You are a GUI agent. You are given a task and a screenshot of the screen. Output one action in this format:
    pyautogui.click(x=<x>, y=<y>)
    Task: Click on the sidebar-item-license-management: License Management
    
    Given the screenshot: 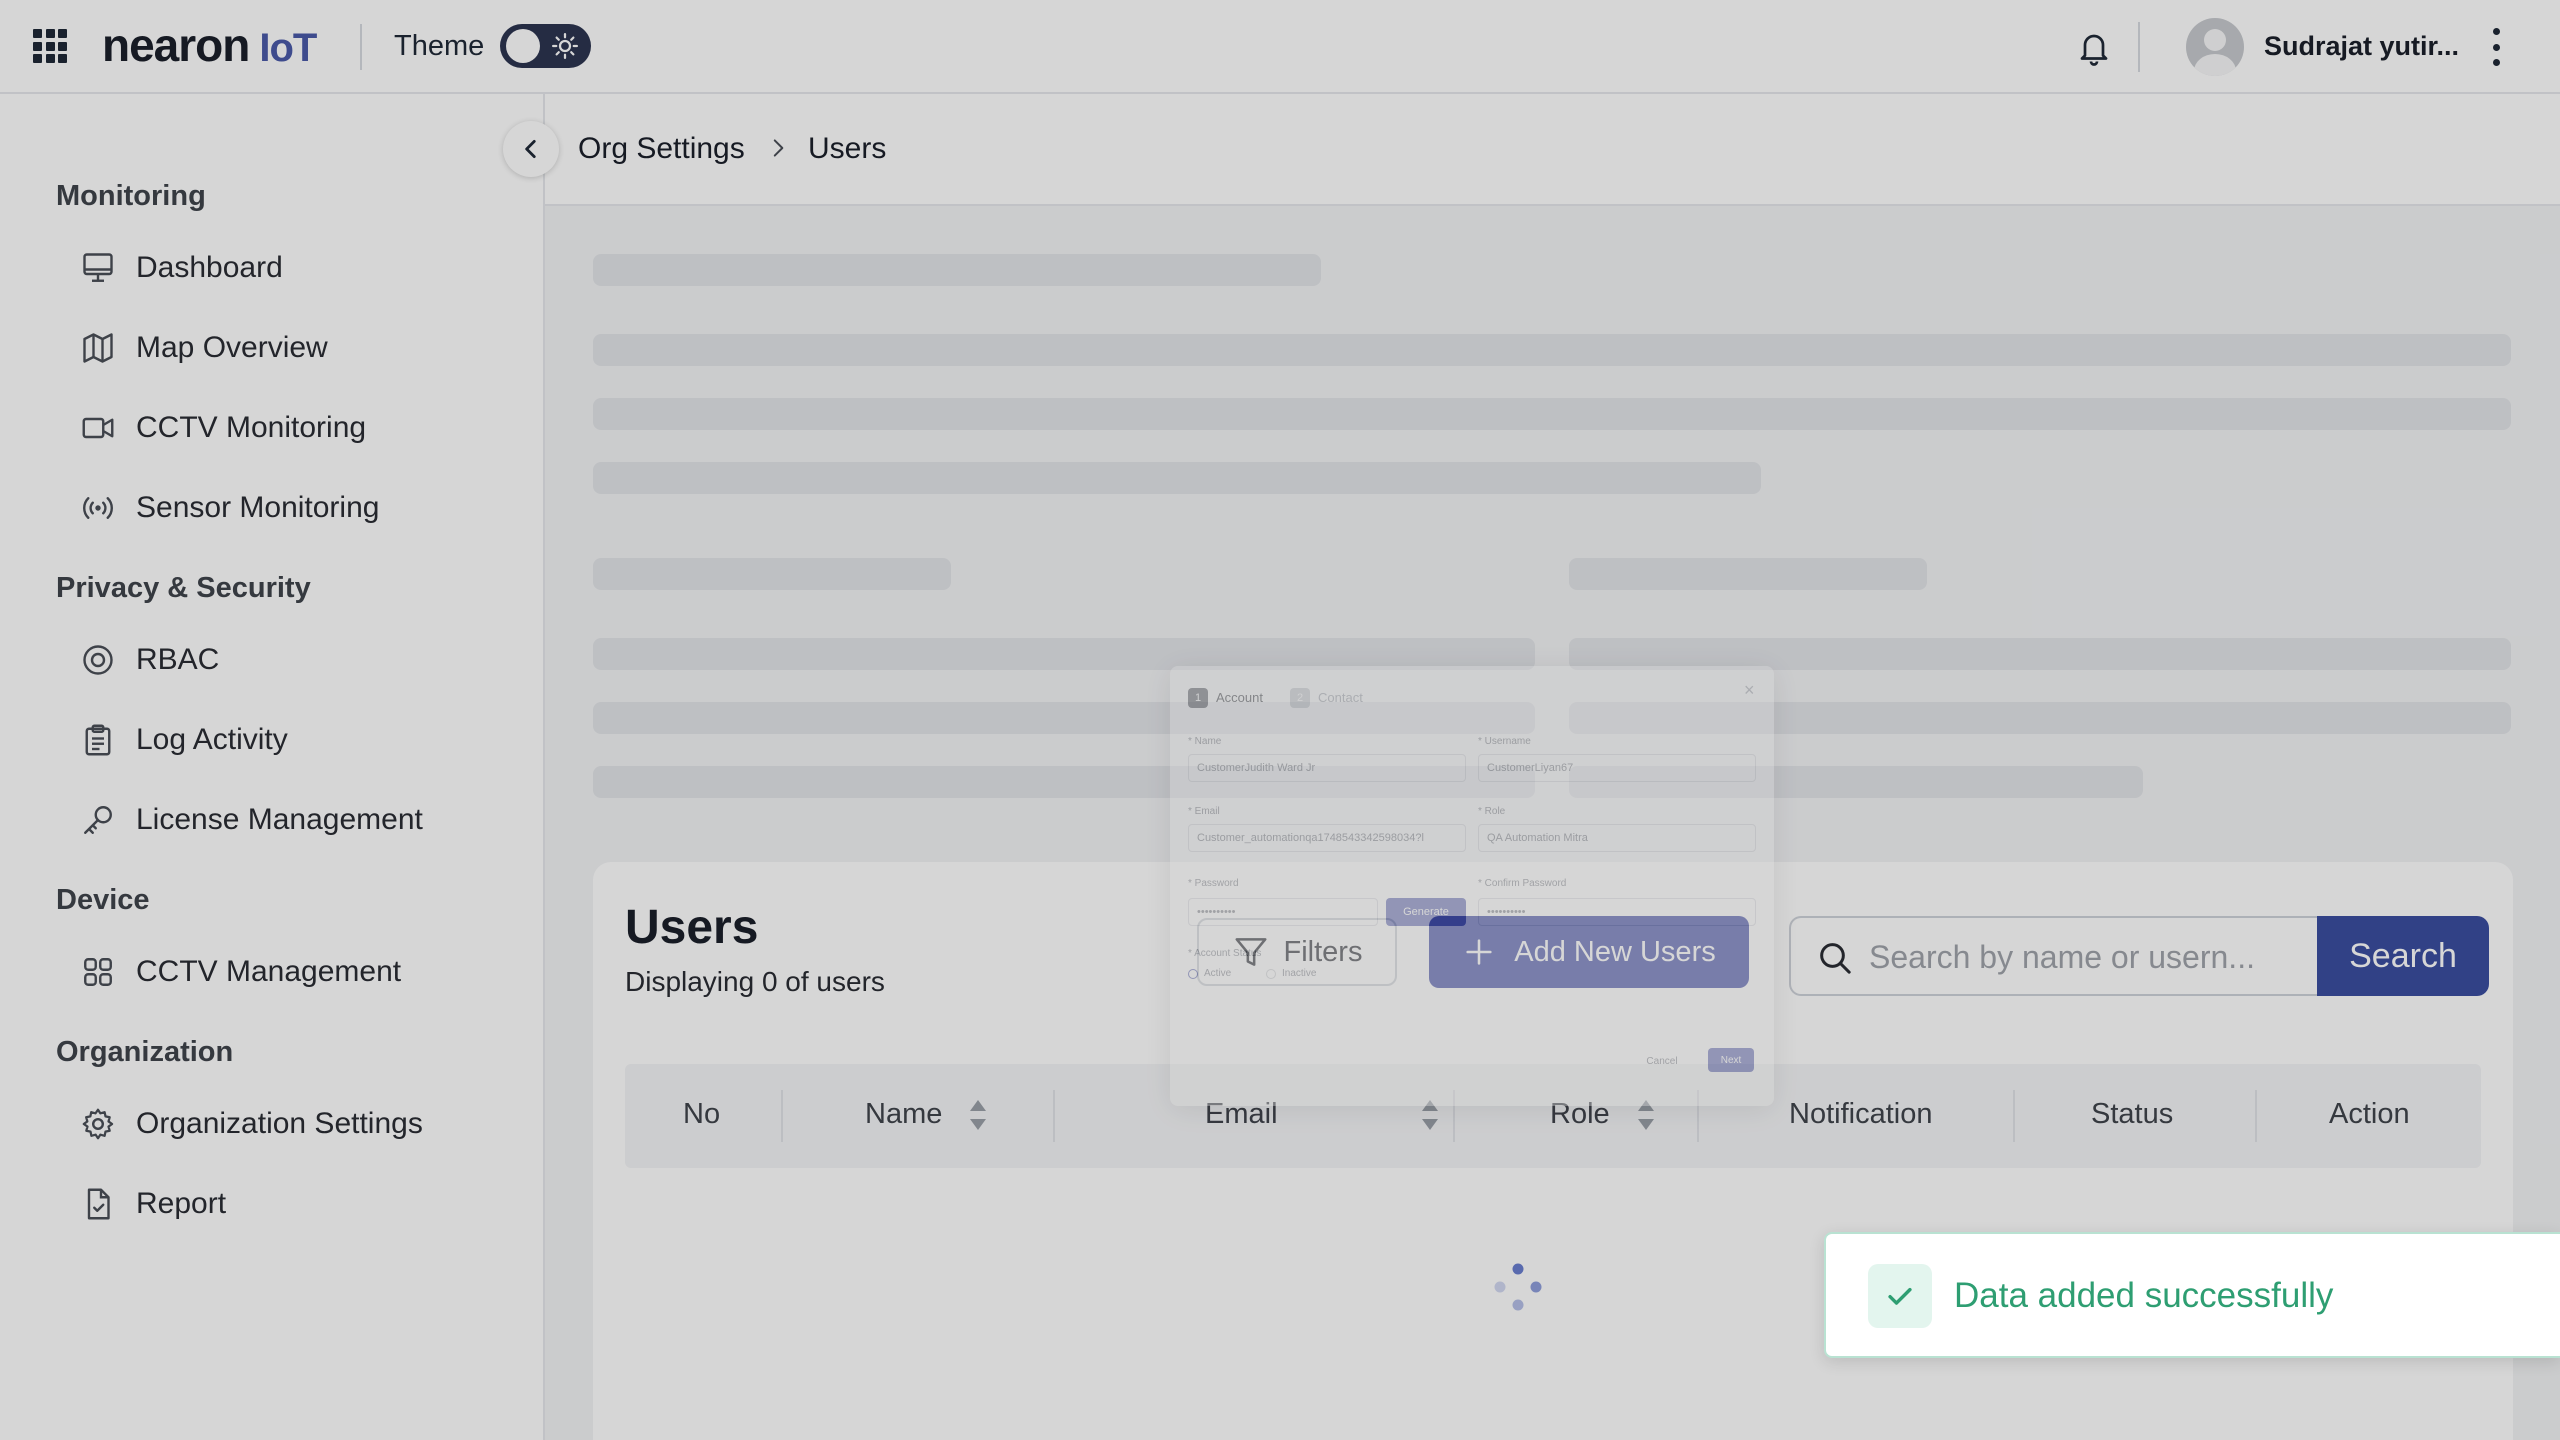 What is the action you would take?
    pyautogui.click(x=251, y=820)
    